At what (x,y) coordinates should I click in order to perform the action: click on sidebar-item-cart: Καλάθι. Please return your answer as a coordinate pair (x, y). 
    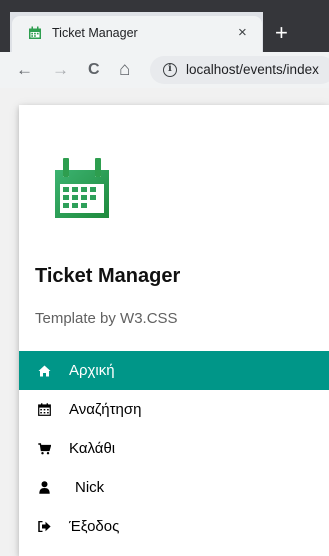
    Looking at the image, I should click on (174, 448).